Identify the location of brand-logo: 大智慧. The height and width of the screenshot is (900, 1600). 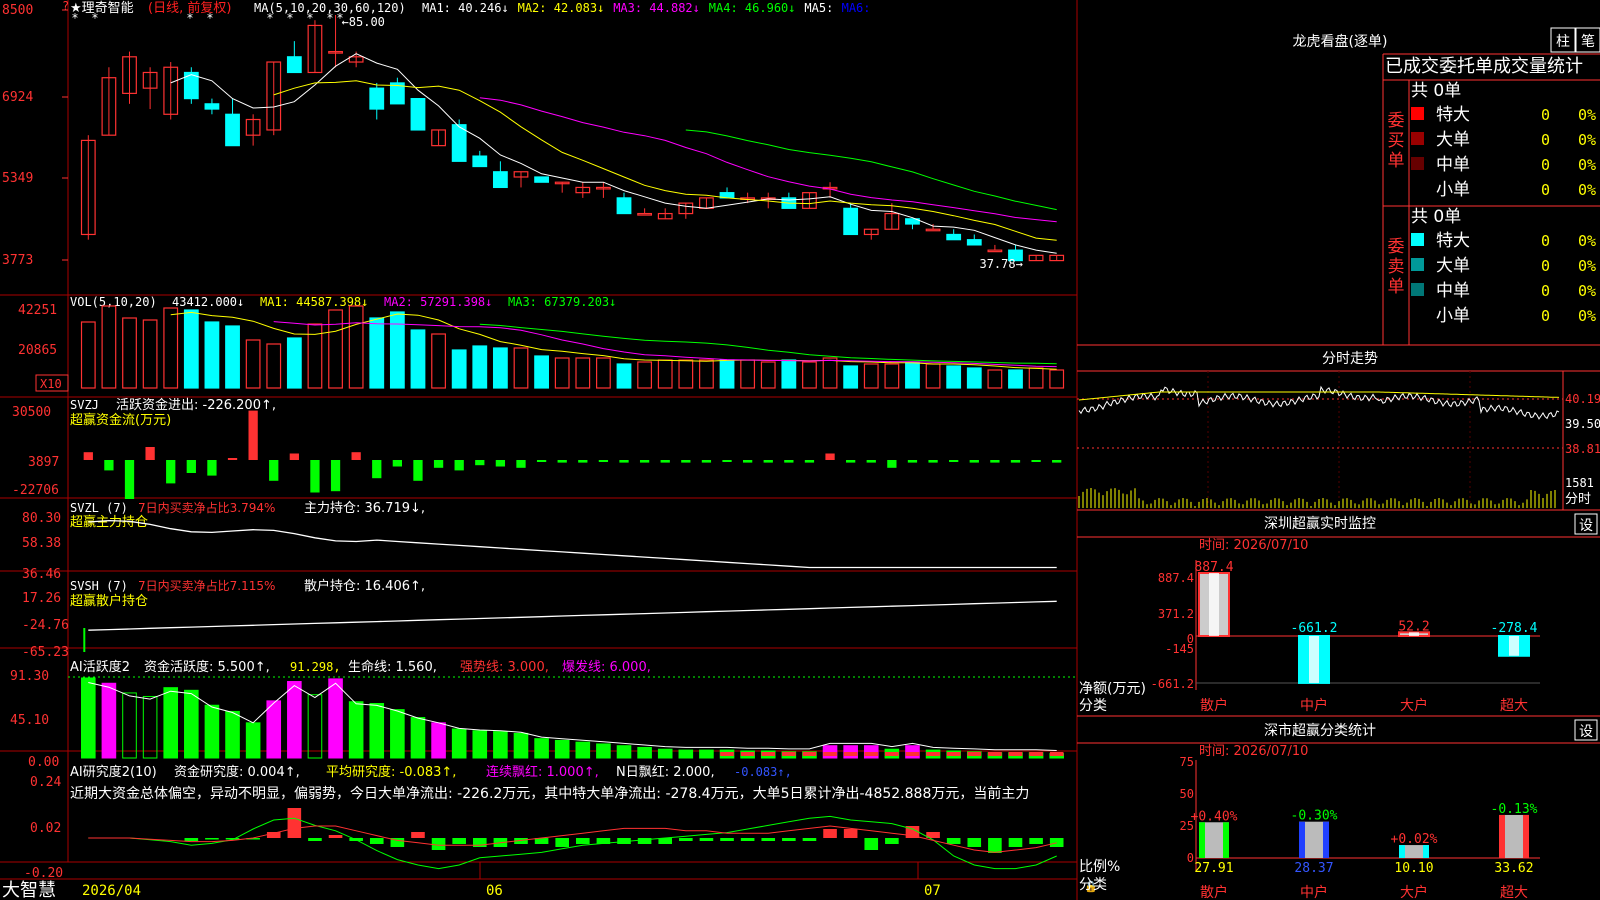
(29, 890).